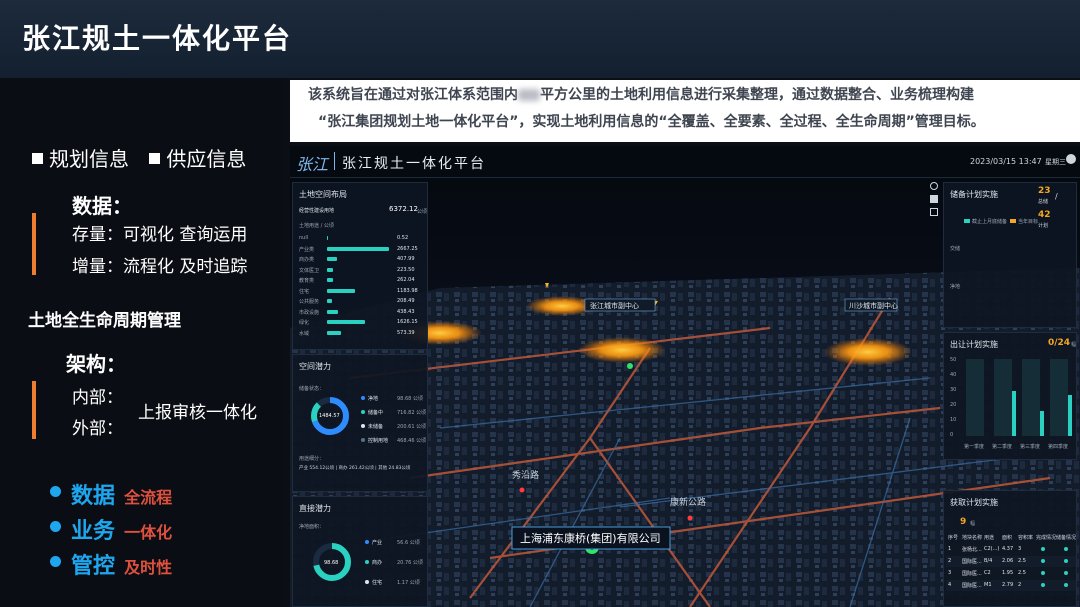 This screenshot has height=607, width=1080. I want to click on usage-breakdown: 产业 554.12公顷 | 商办 261.42公顷 | 其他 24.83公顷, so click(355, 468).